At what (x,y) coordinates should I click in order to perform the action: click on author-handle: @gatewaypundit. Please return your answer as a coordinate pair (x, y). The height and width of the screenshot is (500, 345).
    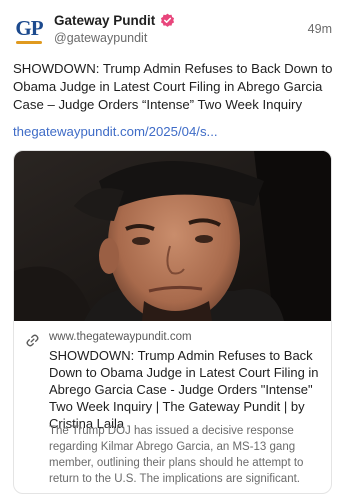
    Looking at the image, I should click on (100, 38).